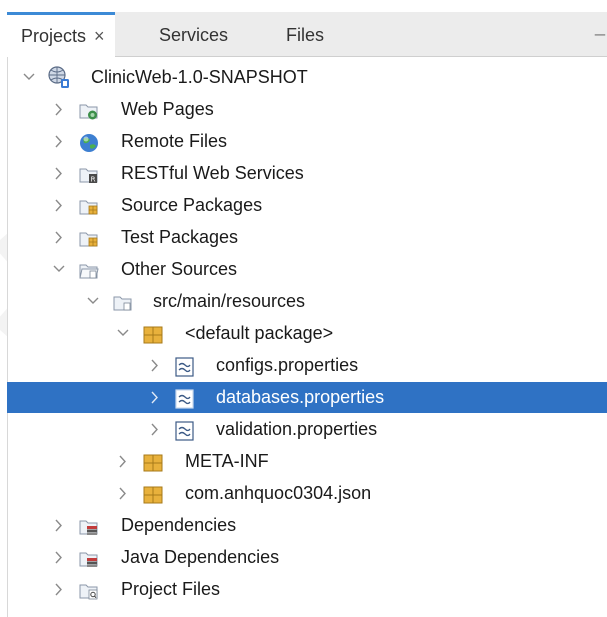  I want to click on tree-item-label: ClinicWeb-1.0-SNAPSHOT, so click(199, 77).